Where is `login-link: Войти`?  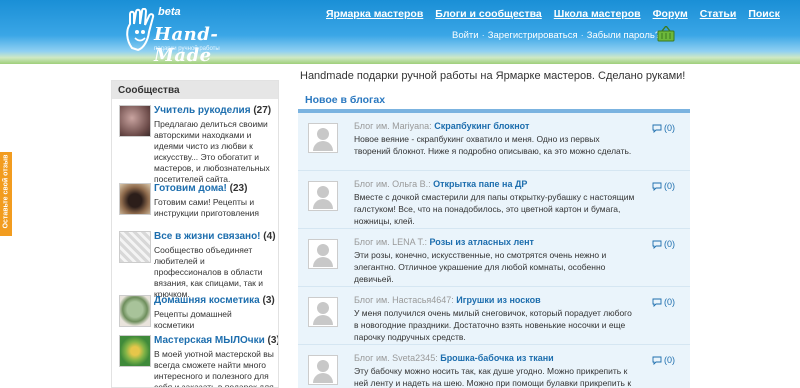 login-link: Войти is located at coordinates (465, 35).